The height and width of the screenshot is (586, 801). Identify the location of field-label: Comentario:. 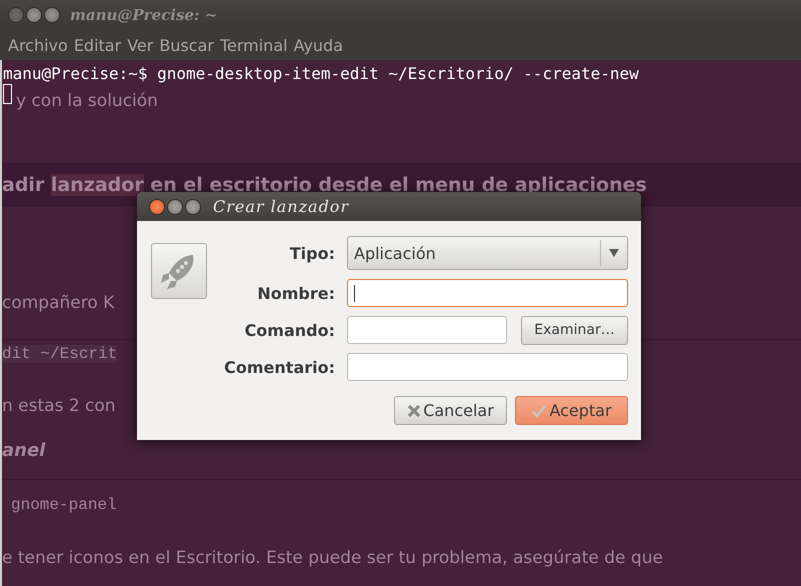
(279, 367).